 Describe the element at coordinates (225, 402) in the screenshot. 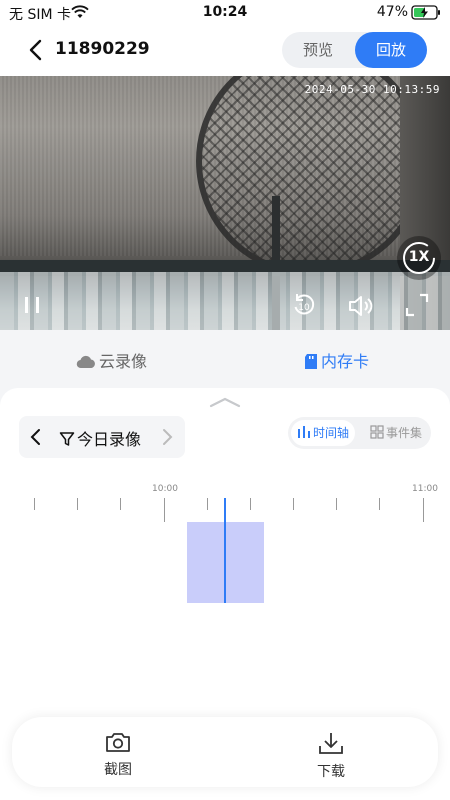

I see `chevron-up-icon` at that location.